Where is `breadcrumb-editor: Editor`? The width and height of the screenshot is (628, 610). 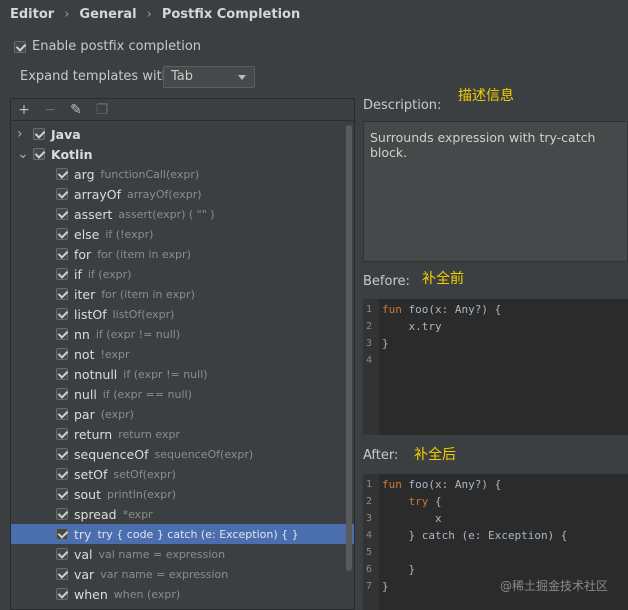
breadcrumb-editor: Editor is located at coordinates (32, 14).